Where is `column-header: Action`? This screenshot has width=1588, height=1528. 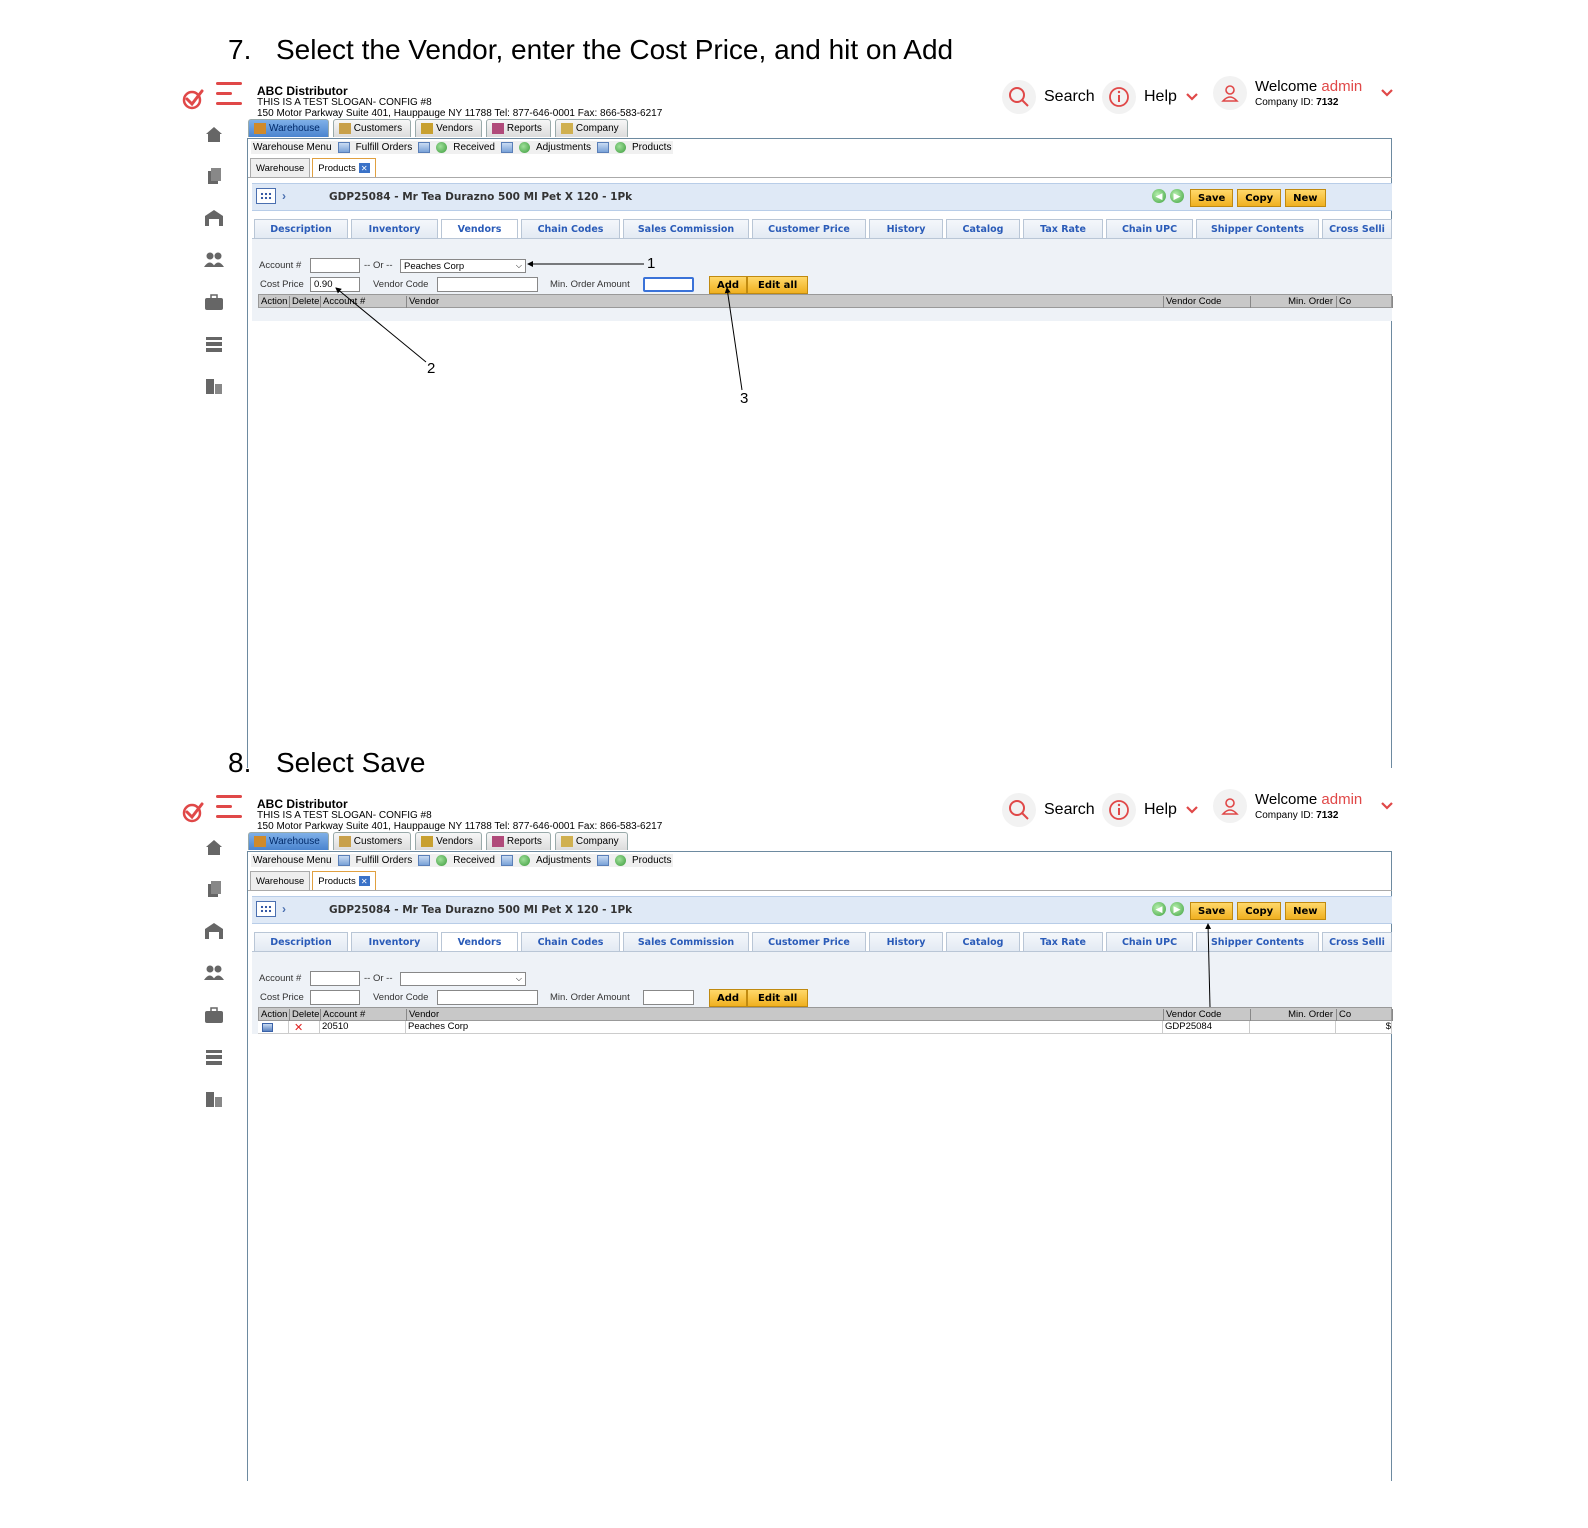
column-header: Action is located at coordinates (274, 302).